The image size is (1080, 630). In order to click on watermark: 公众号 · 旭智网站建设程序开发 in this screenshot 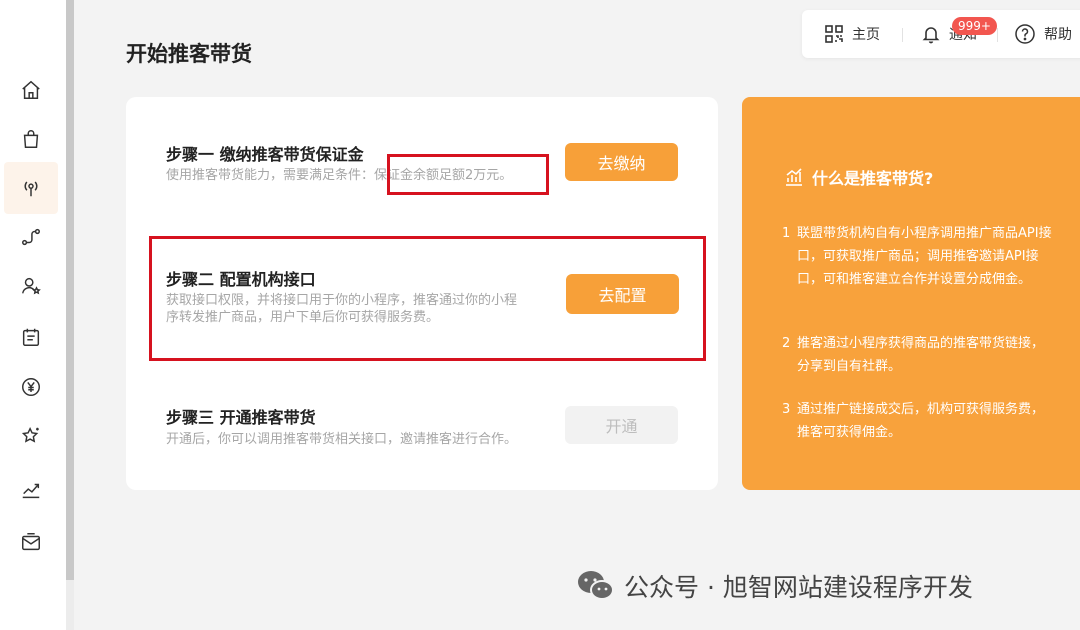, I will do `click(774, 586)`.